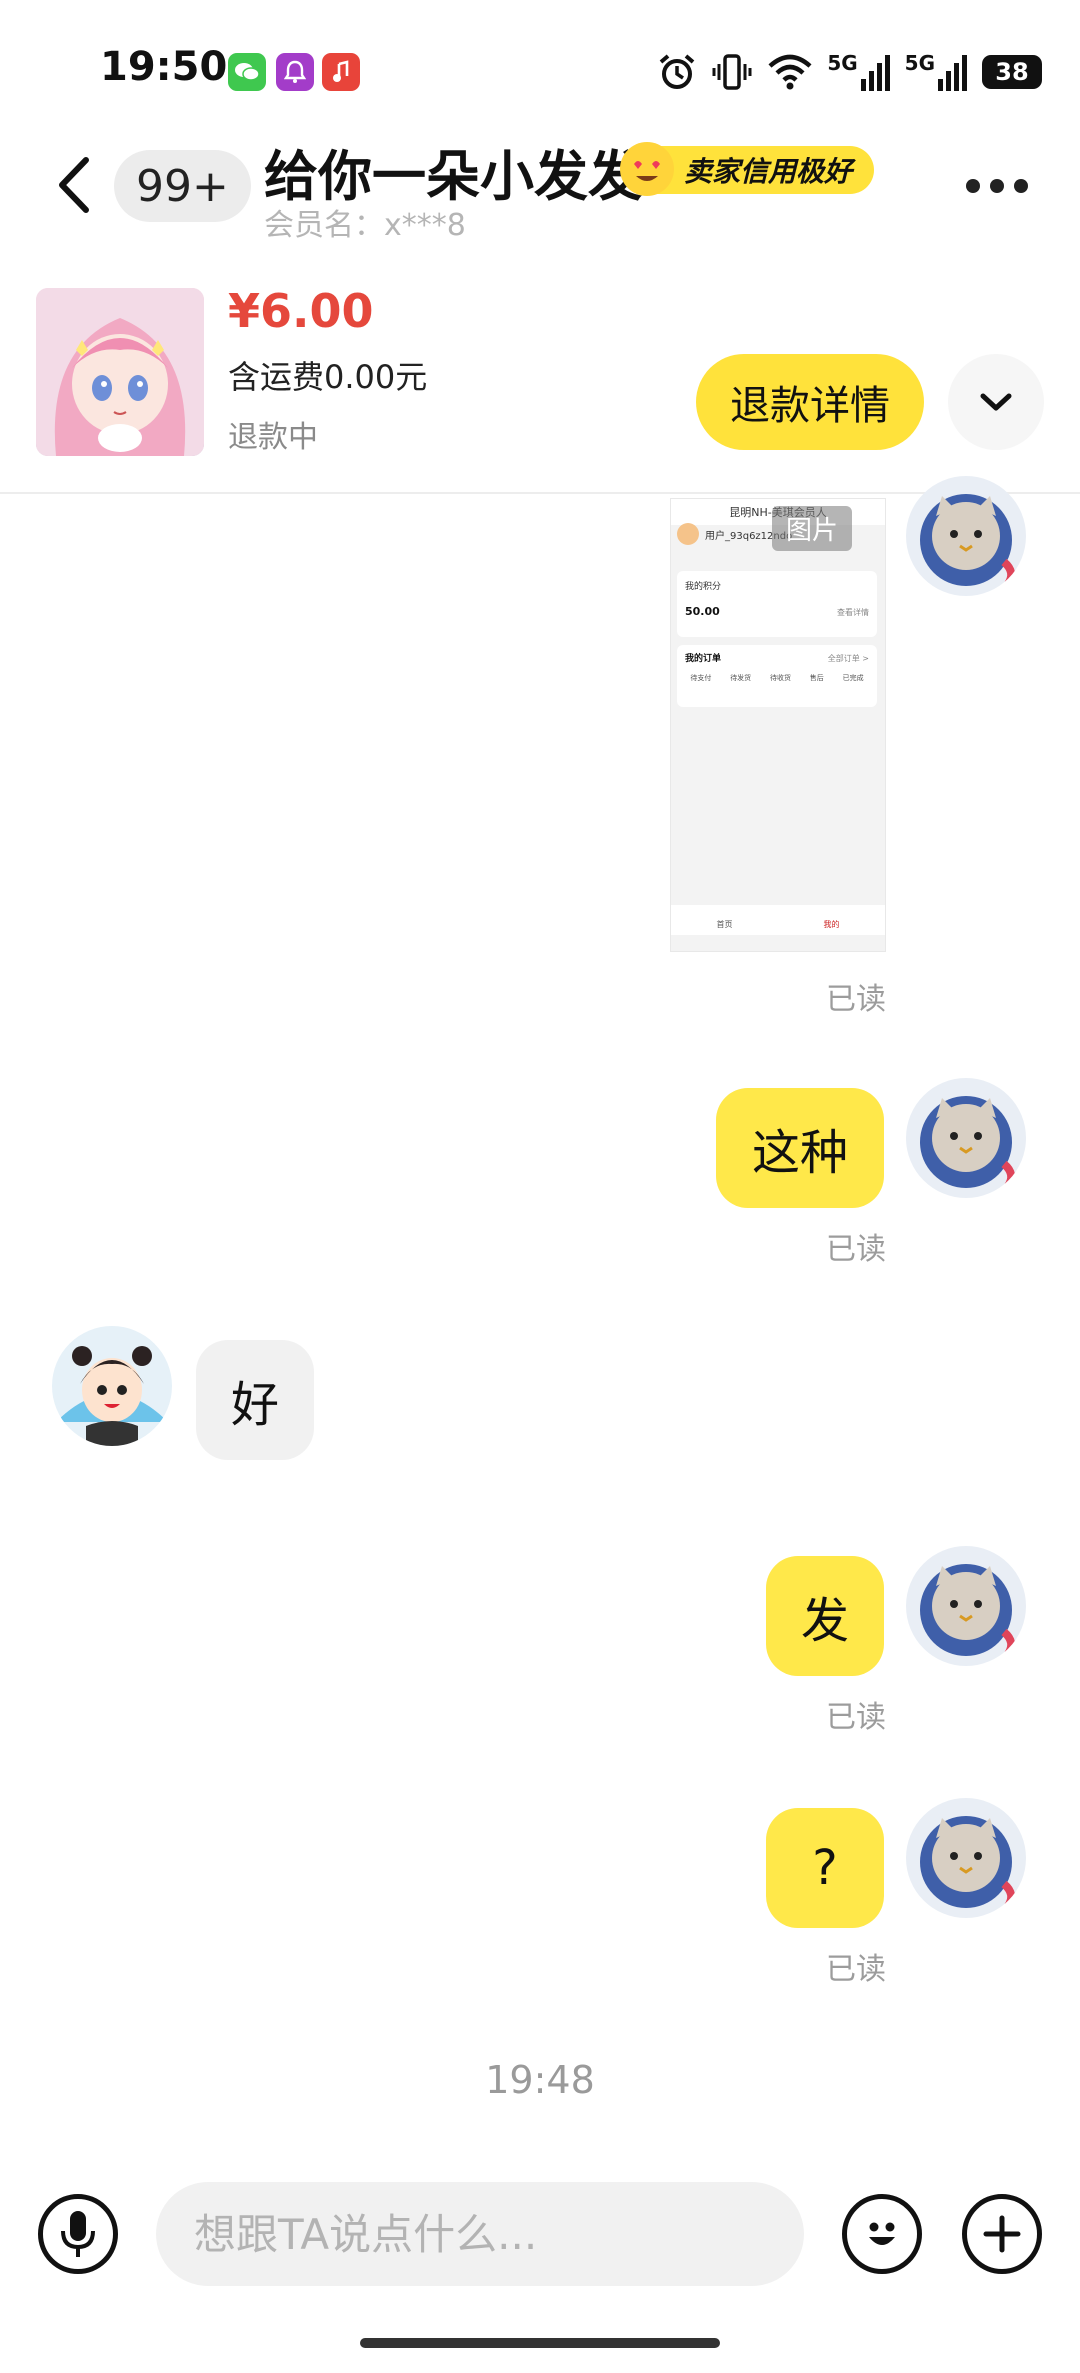 The width and height of the screenshot is (1080, 2373). Describe the element at coordinates (120, 372) in the screenshot. I see `product-thumbnail` at that location.